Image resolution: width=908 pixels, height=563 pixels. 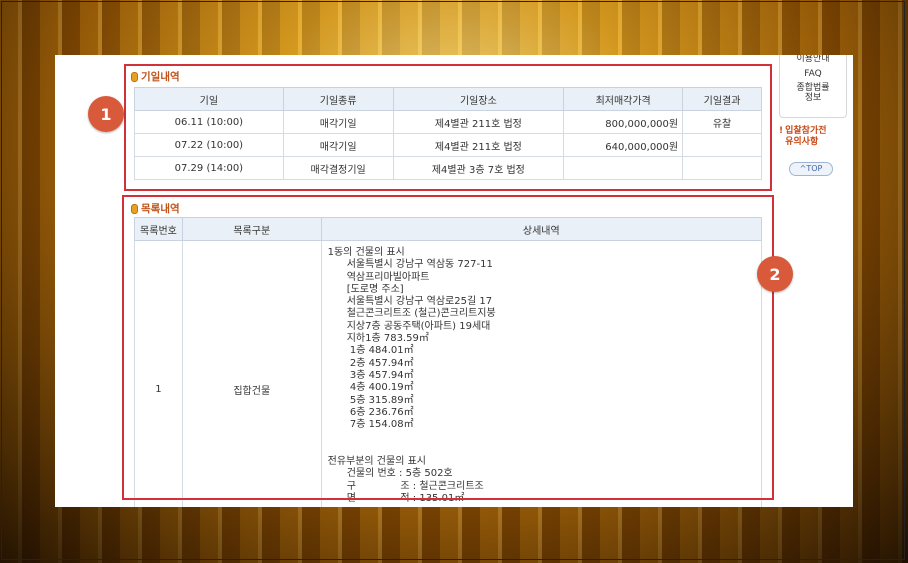 I want to click on bid-notice-link: ! 입찰참가전 유의사항, so click(x=812, y=137).